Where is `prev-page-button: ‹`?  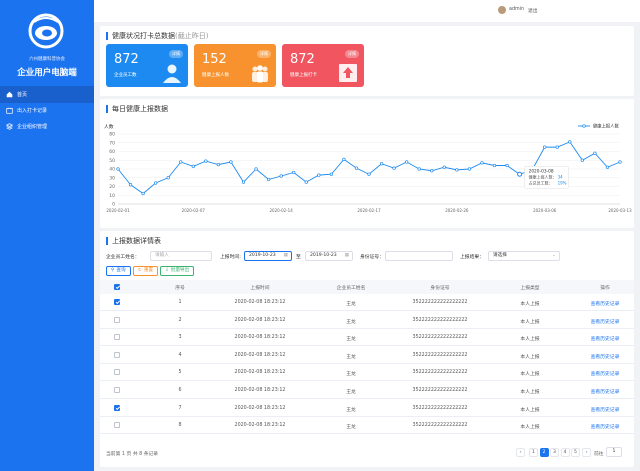
prev-page-button: ‹ is located at coordinates (520, 452).